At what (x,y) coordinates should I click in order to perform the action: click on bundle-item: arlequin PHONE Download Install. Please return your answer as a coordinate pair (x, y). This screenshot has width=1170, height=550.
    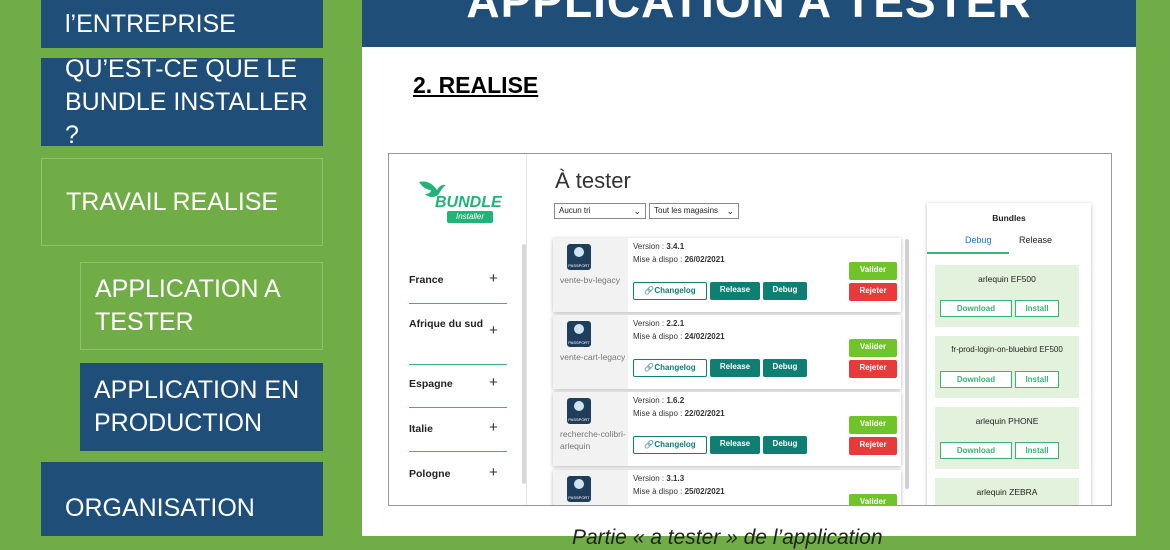
    Looking at the image, I should click on (1007, 438).